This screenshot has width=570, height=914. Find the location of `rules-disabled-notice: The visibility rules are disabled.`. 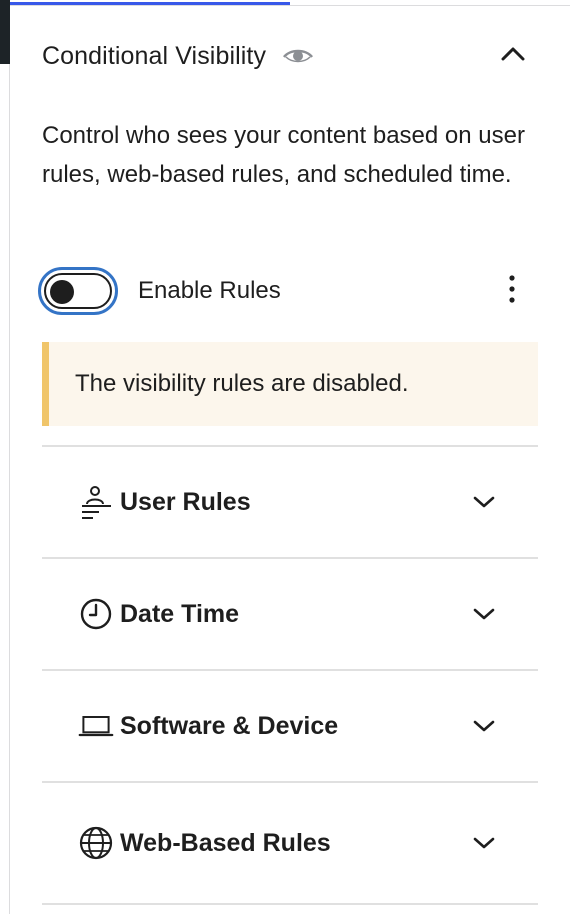

rules-disabled-notice: The visibility rules are disabled. is located at coordinates (290, 384).